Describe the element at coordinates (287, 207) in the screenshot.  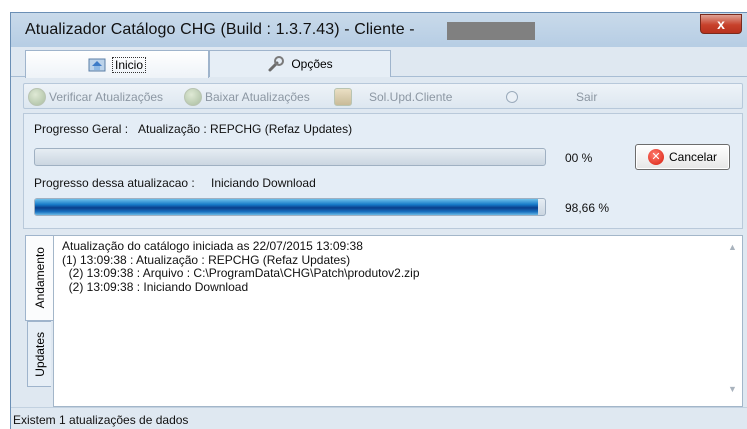
I see `progresso-atual-fill` at that location.